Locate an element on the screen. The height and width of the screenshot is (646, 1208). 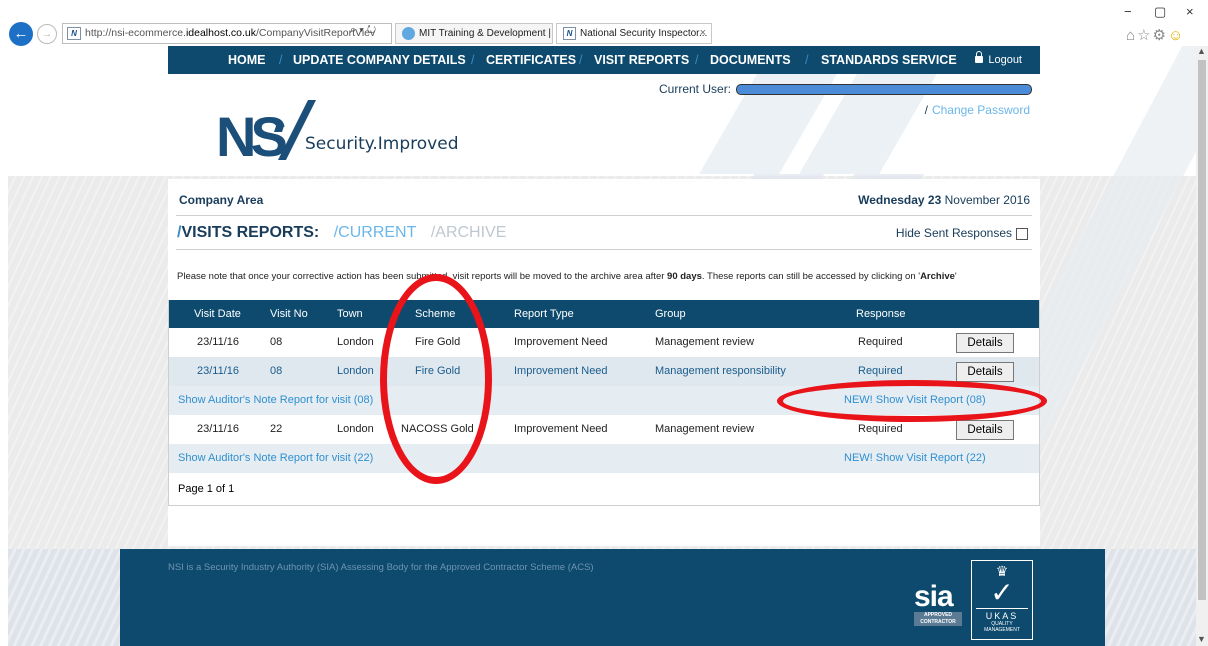
lock-icon is located at coordinates (979, 57).